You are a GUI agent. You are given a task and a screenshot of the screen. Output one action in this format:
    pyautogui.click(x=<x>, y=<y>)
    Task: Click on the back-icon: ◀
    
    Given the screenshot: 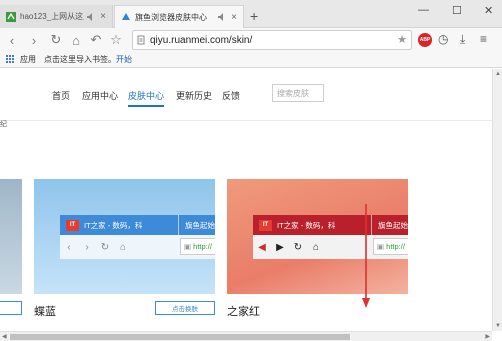 What is the action you would take?
    pyautogui.click(x=262, y=247)
    